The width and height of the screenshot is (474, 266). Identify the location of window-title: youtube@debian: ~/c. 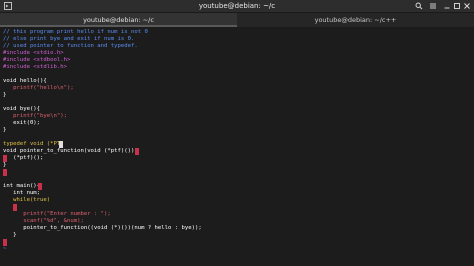
(237, 6).